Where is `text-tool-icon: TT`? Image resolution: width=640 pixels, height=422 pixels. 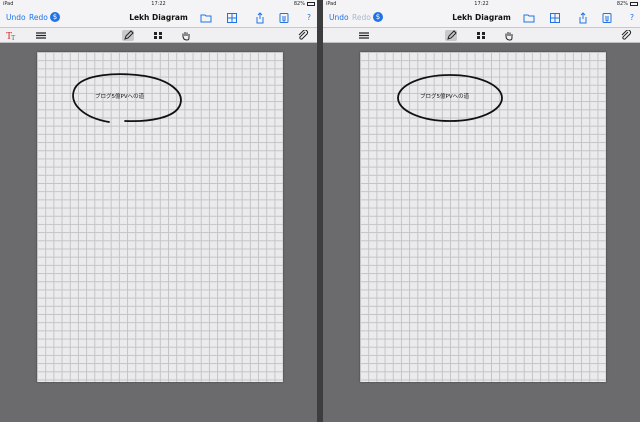 text-tool-icon: TT is located at coordinates (12, 35).